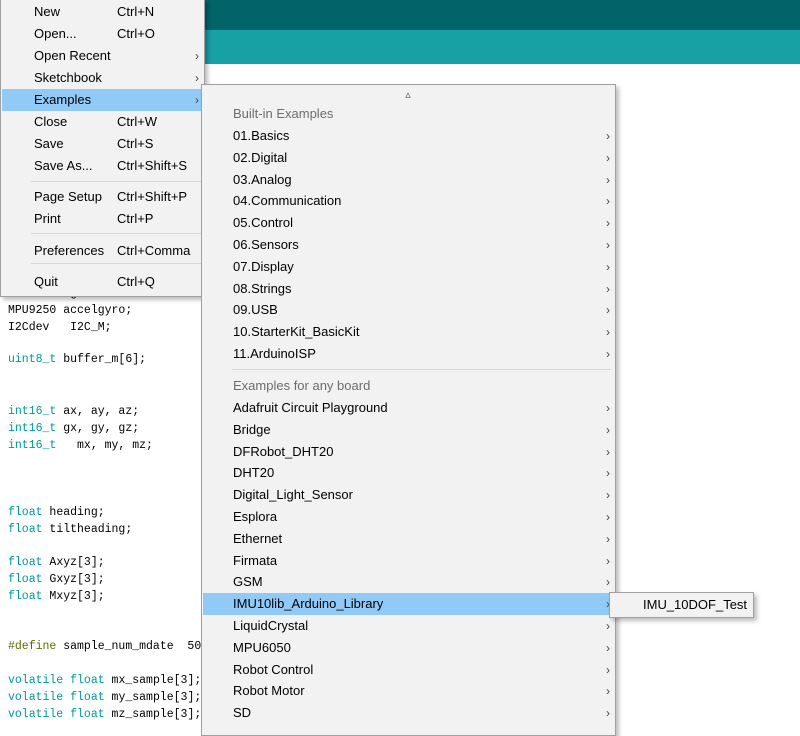  I want to click on example-item: LiquidCrystal ›, so click(408, 626).